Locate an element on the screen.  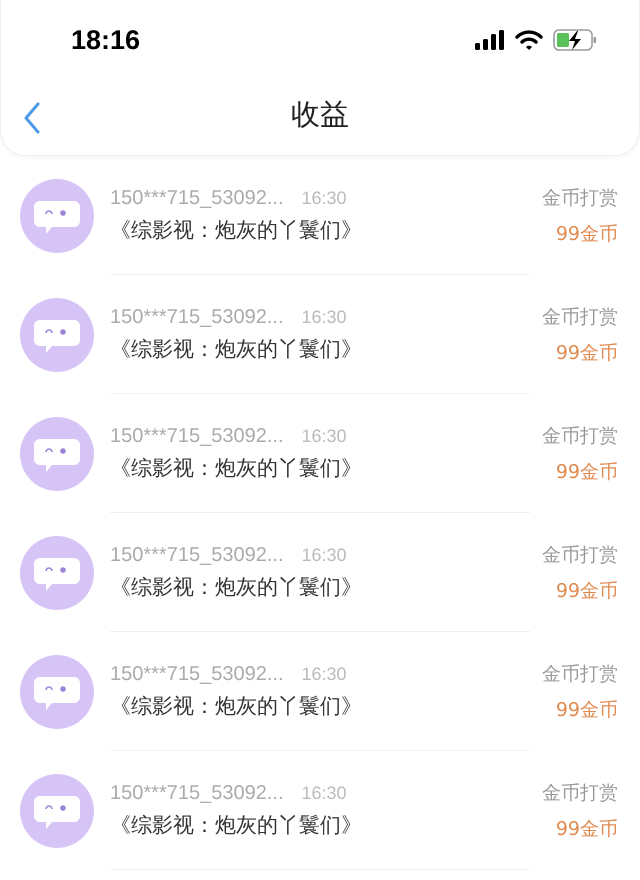
back-button is located at coordinates (32, 118).